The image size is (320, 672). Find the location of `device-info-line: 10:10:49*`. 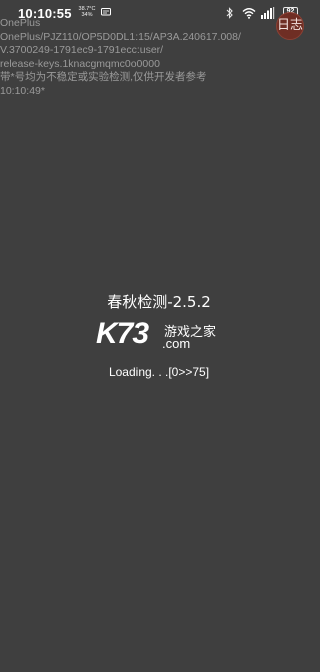

device-info-line: 10:10:49* is located at coordinates (22, 90).